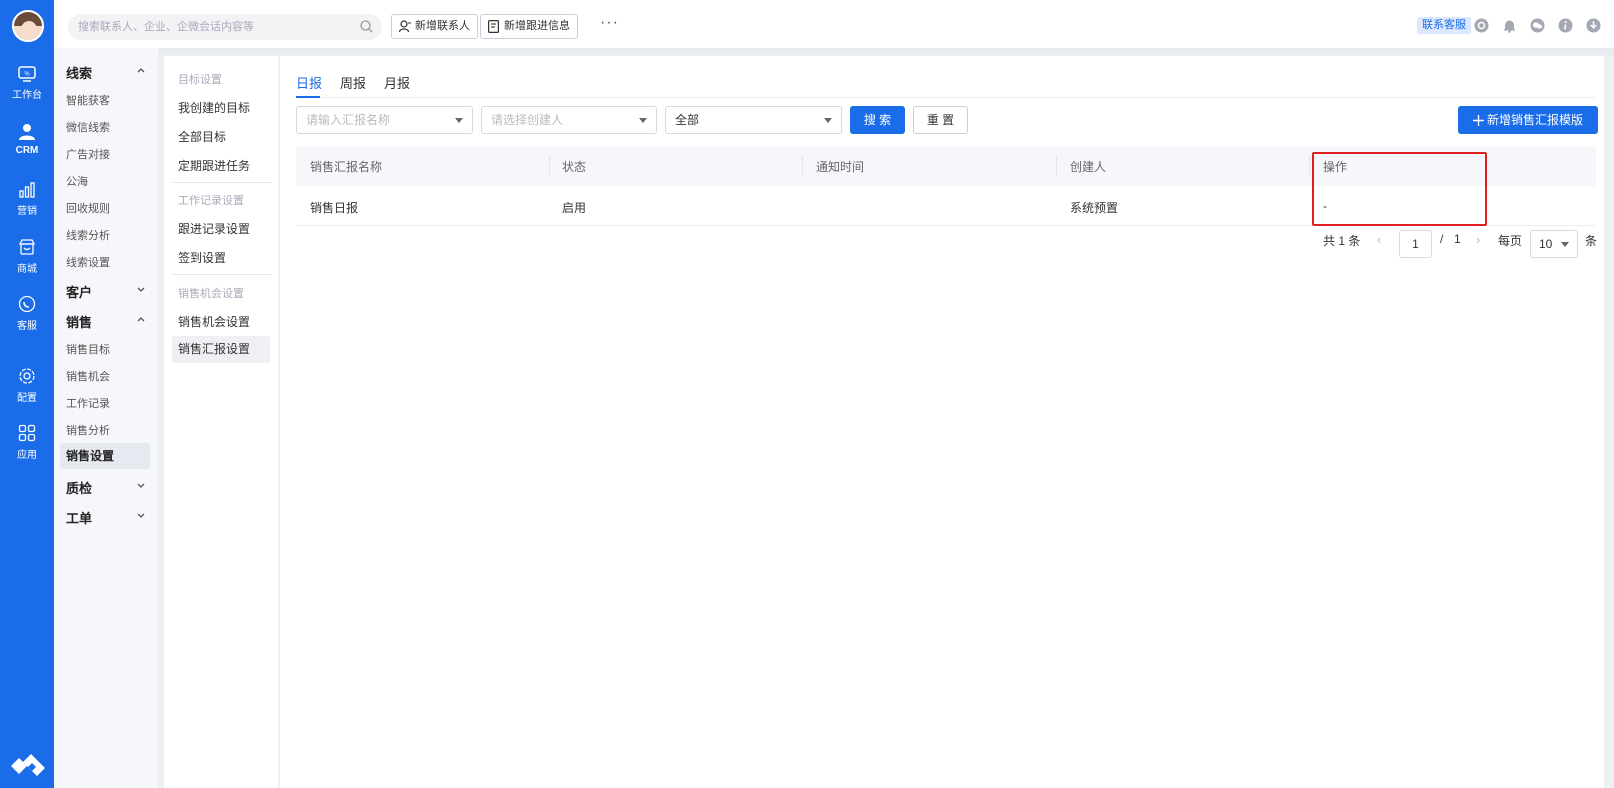 The width and height of the screenshot is (1614, 788). Describe the element at coordinates (434, 26) in the screenshot. I see `new-contact-button: 新增联系人` at that location.